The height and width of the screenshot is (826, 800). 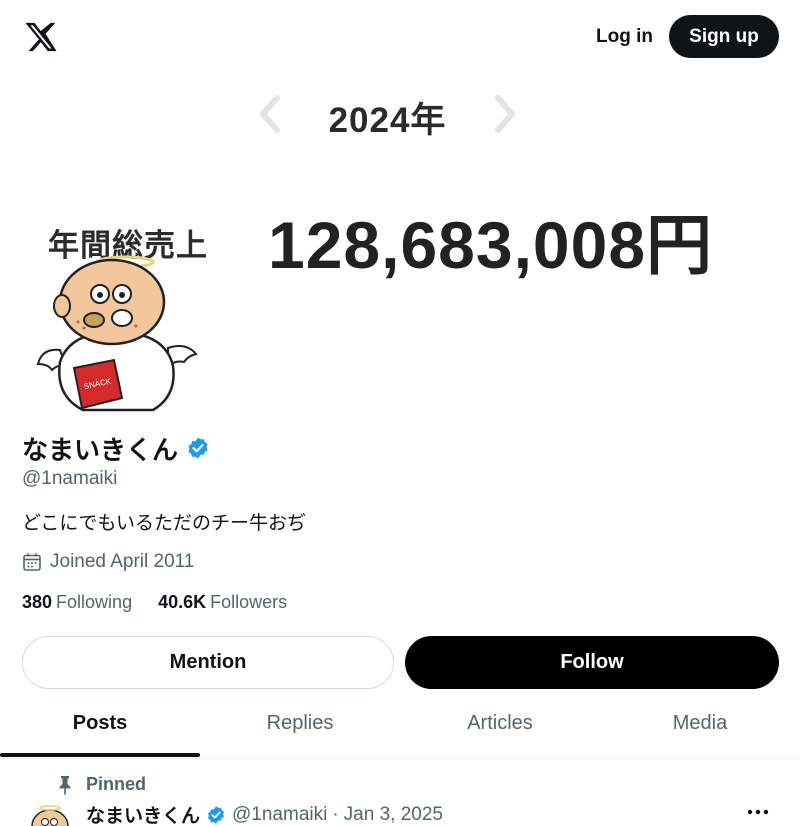 What do you see at coordinates (94, 602) in the screenshot?
I see `following-label: Following` at bounding box center [94, 602].